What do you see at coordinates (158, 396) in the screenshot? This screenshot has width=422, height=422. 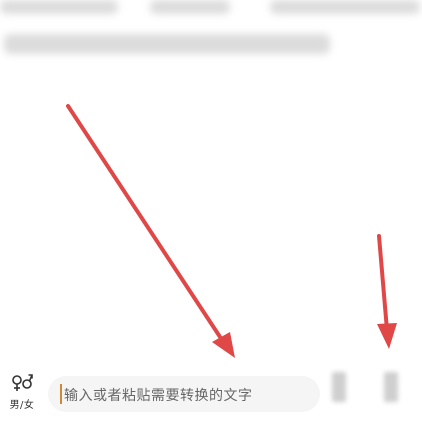 I see `input-placeholder: 输入或者粘贴需要转换的文字` at bounding box center [158, 396].